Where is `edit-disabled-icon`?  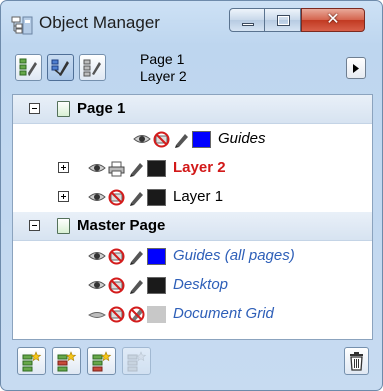
edit-disabled-icon is located at coordinates (136, 314).